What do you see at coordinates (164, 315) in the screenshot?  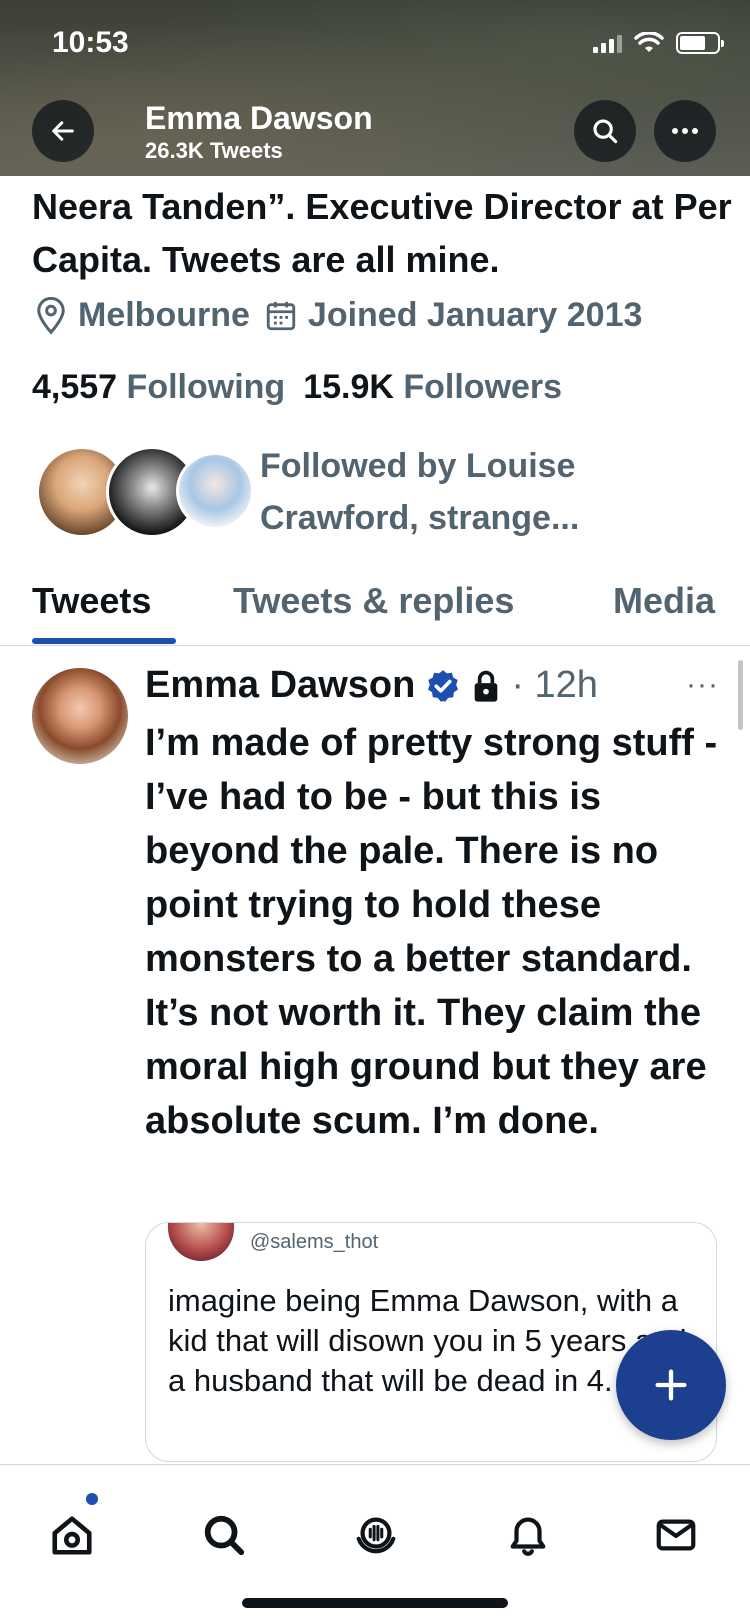 I see `profile-location-label: Melbourne` at bounding box center [164, 315].